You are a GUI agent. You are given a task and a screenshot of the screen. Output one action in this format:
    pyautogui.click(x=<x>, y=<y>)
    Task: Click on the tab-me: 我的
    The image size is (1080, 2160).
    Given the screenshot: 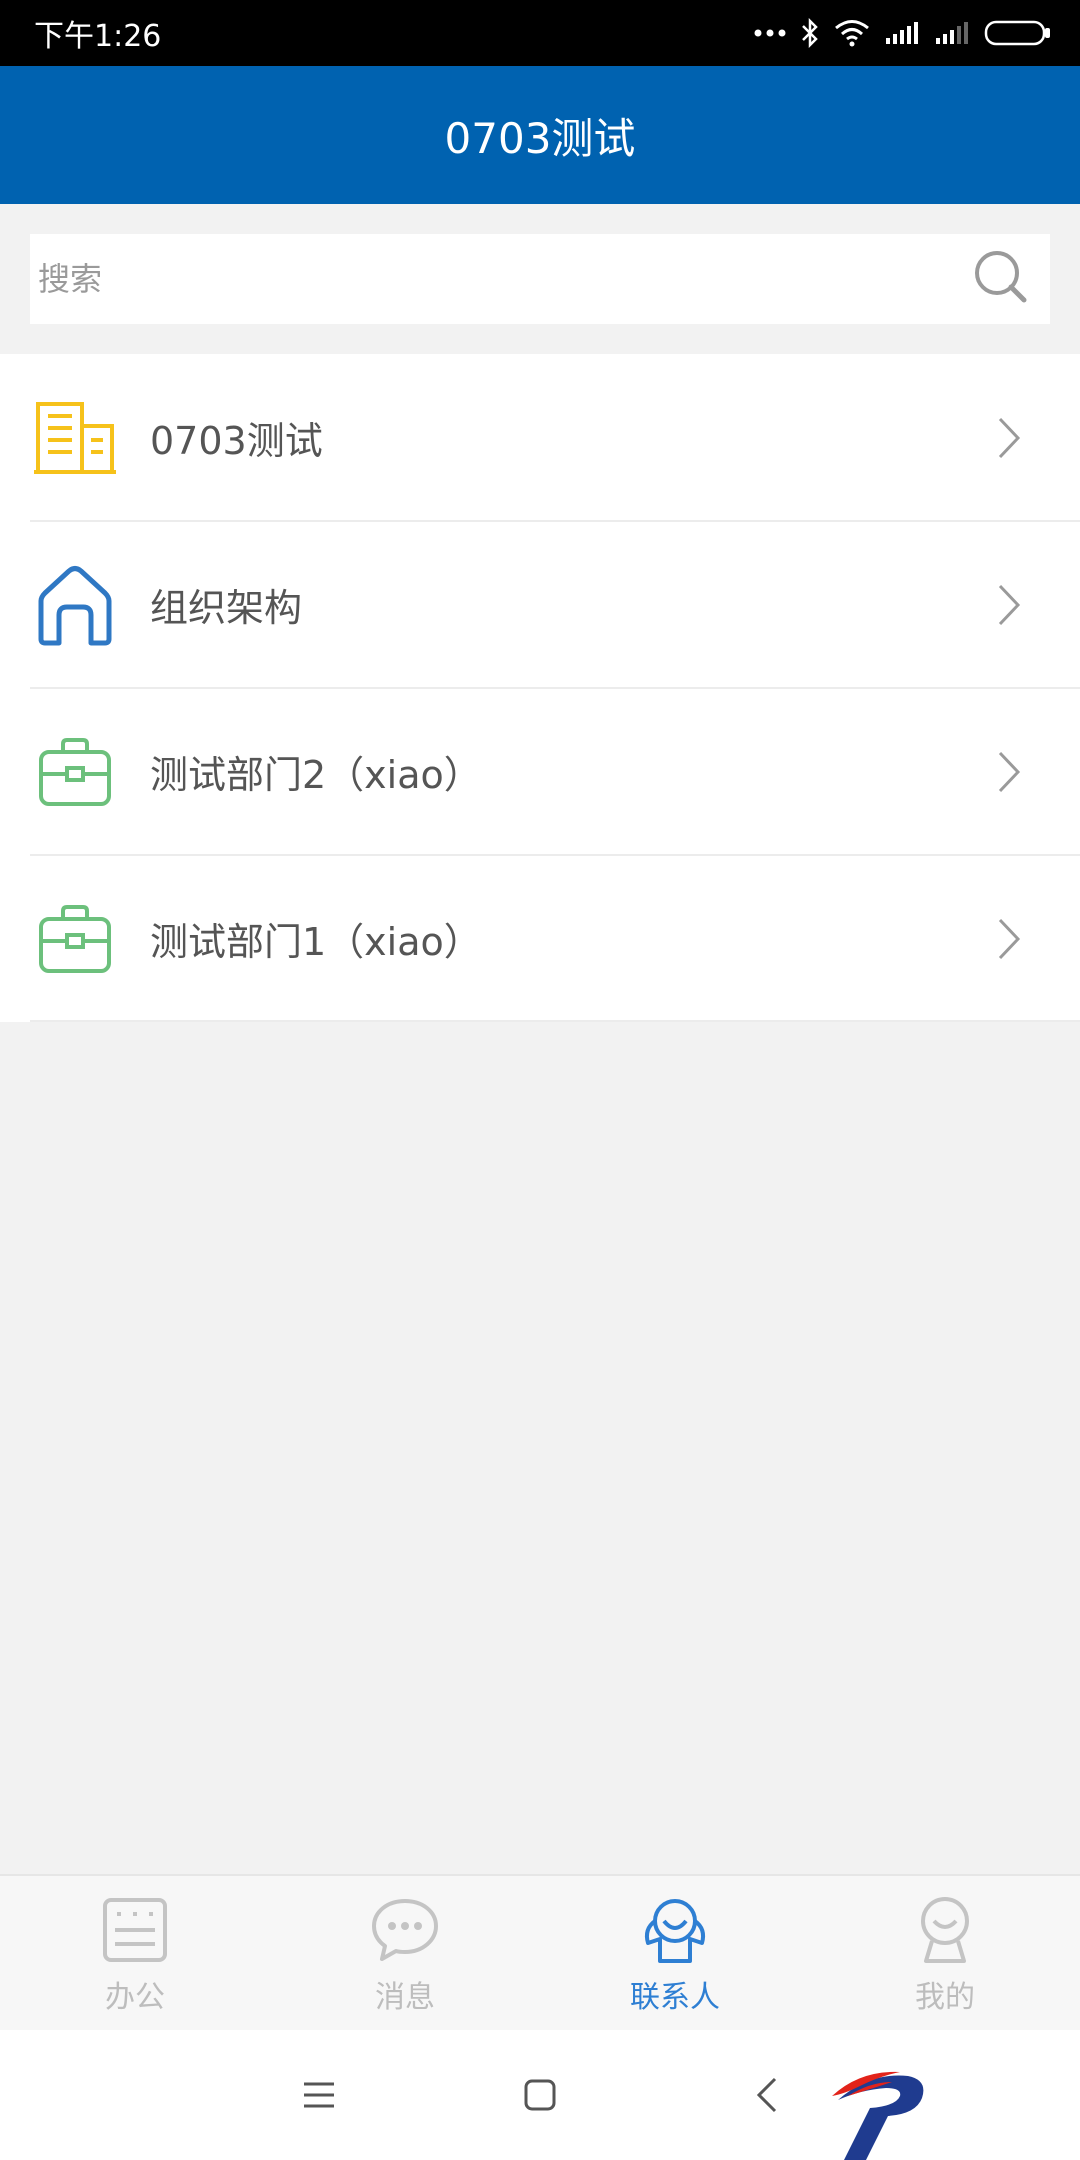 What is the action you would take?
    pyautogui.click(x=945, y=1953)
    